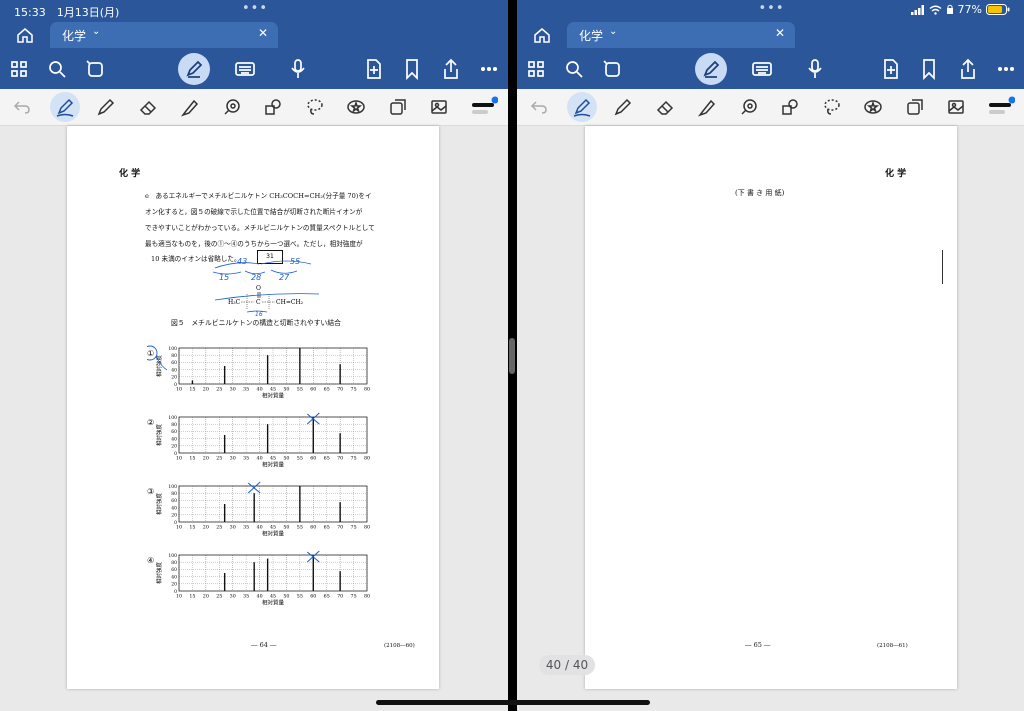 The image size is (1024, 711). Describe the element at coordinates (512, 356) in the screenshot. I see `split-view-handle` at that location.